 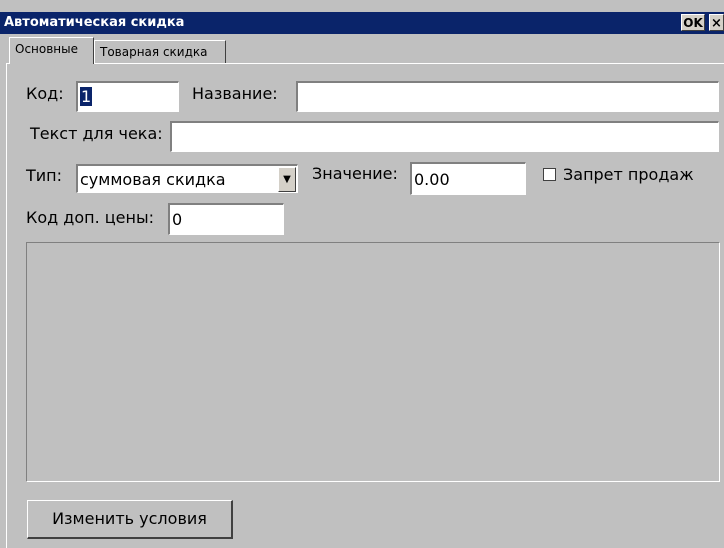 What do you see at coordinates (127, 96) in the screenshot?
I see `code-field: 1` at bounding box center [127, 96].